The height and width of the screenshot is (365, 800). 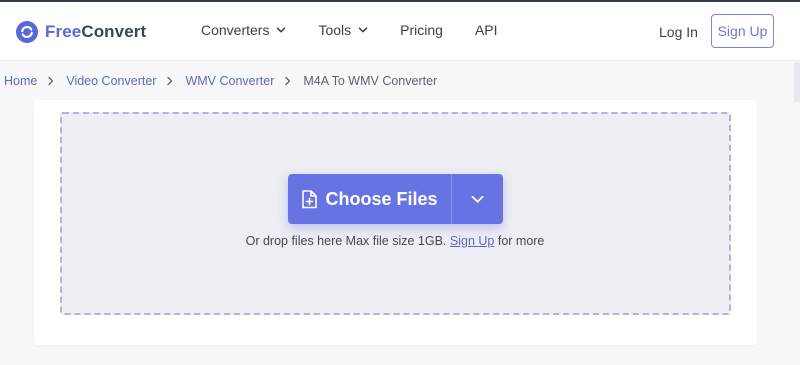 I want to click on breadcrumb-wmv-converter: WMV Converter, so click(x=229, y=81).